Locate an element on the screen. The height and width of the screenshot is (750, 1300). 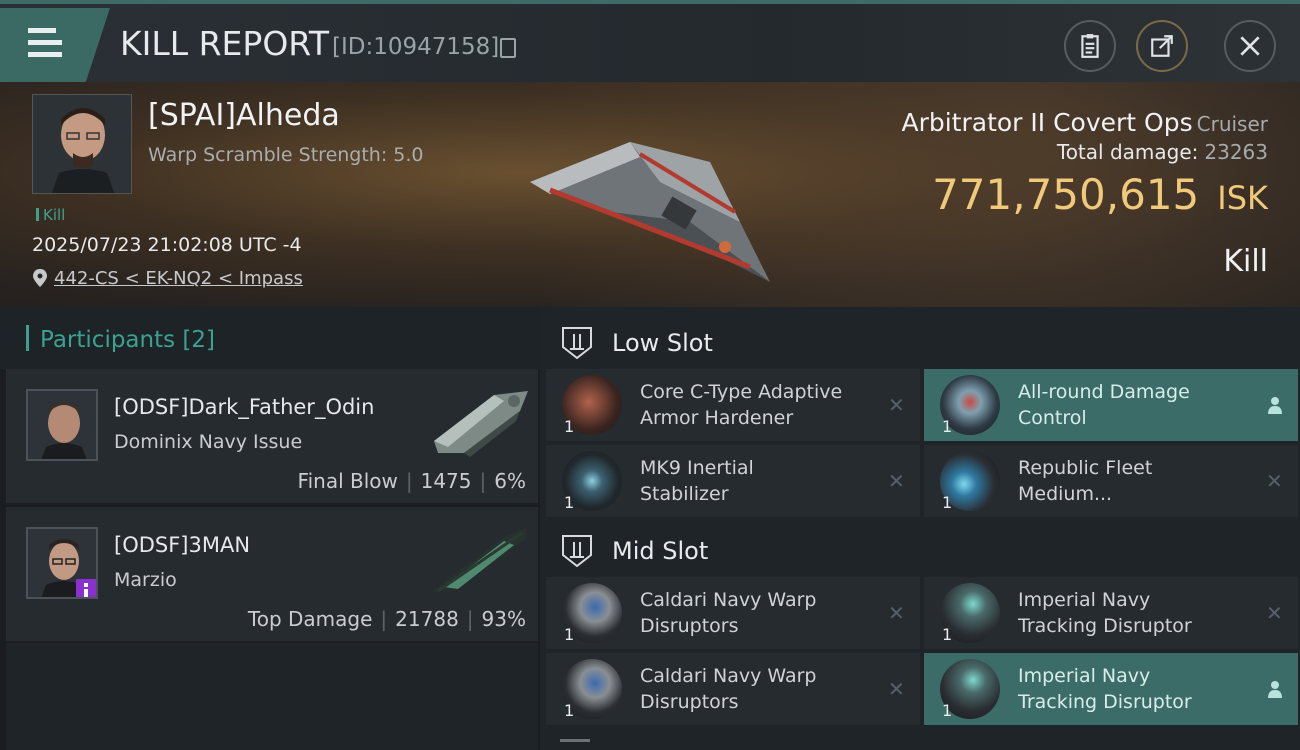
participant-role: Final Blow is located at coordinates (347, 481).